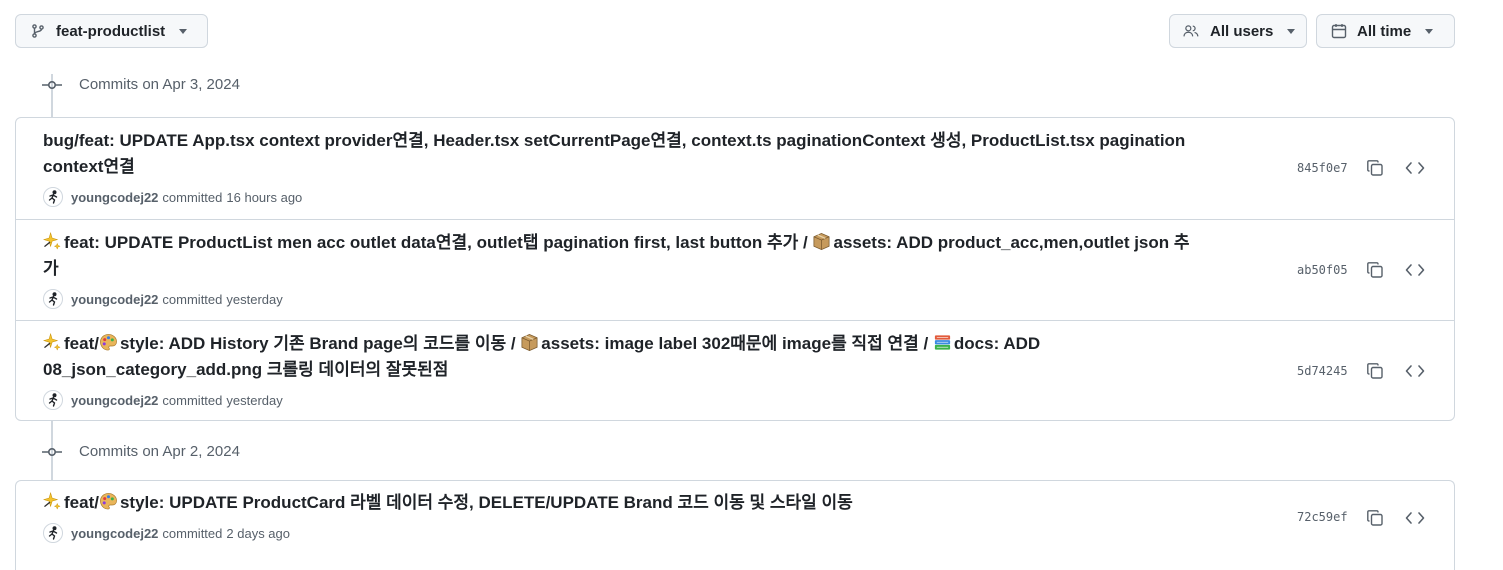  I want to click on commit-meta: youngcodej22 committed 16 hours ago, so click(172, 197).